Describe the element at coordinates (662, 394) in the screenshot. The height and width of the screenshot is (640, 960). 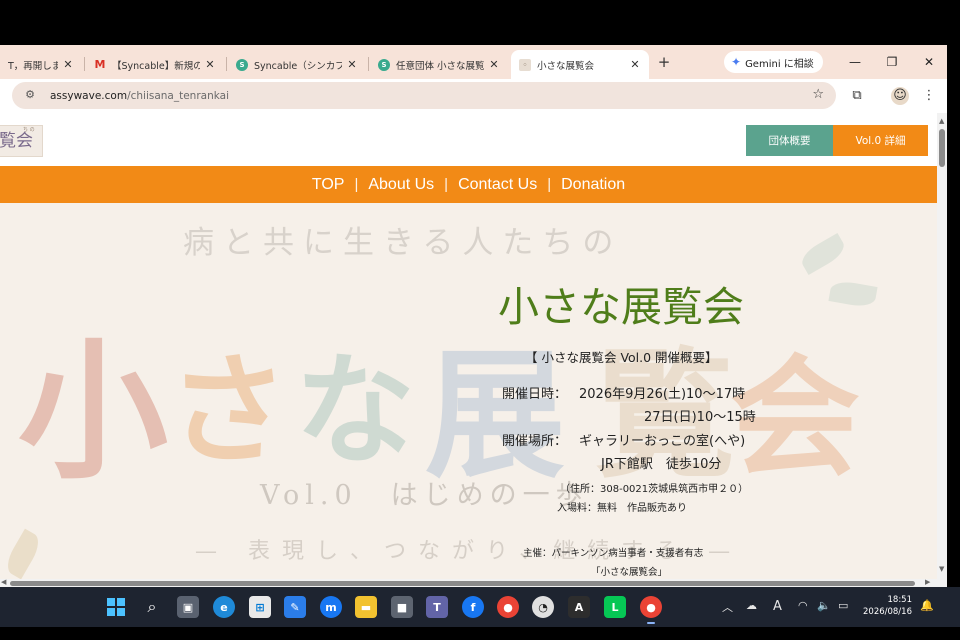
I see `date-line-1: 2026年9月26(土)10～17時` at that location.